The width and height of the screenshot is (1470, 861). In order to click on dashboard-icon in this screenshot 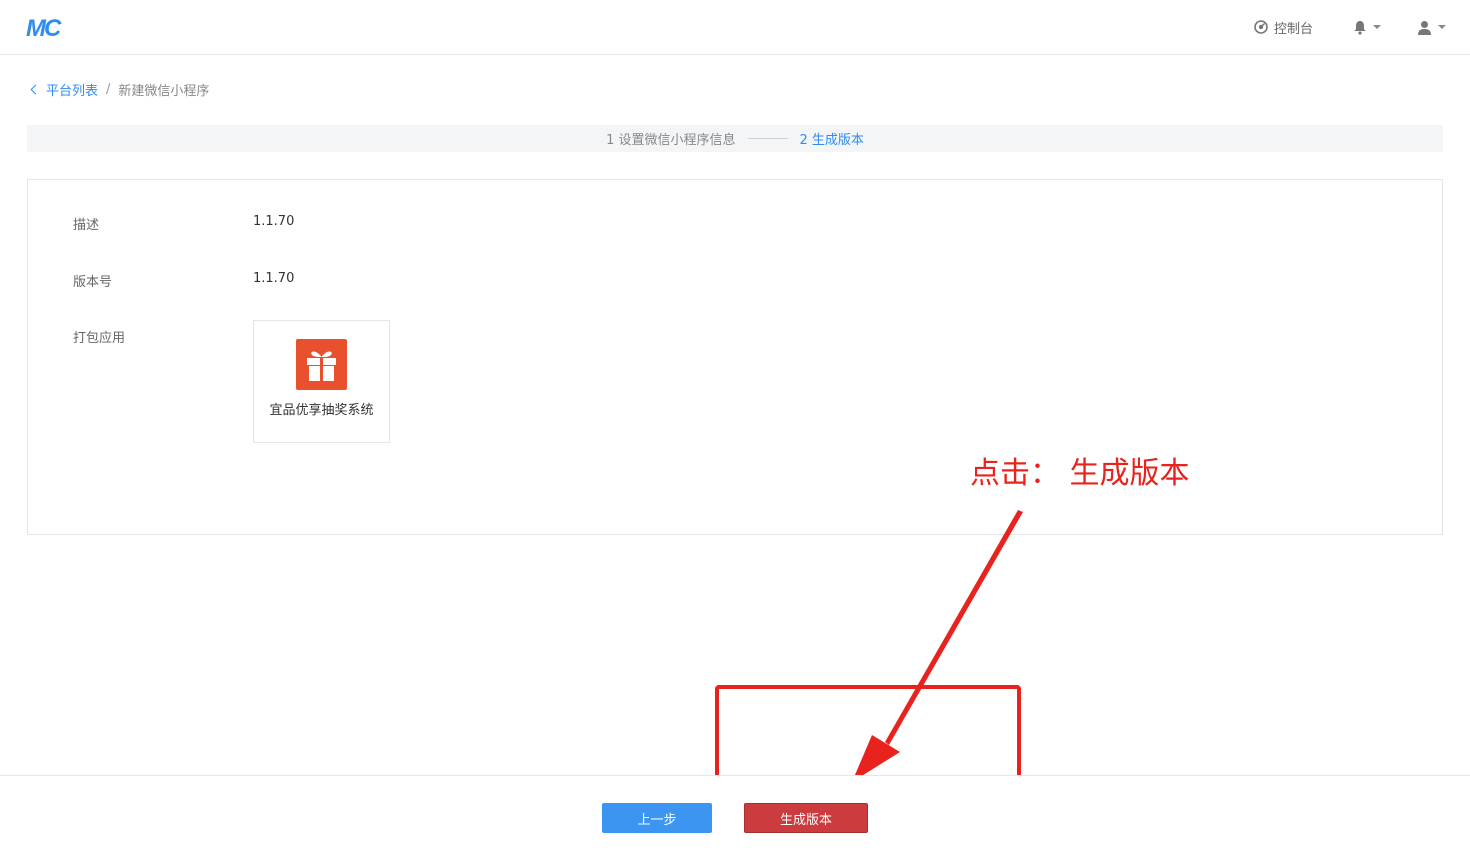, I will do `click(1261, 27)`.